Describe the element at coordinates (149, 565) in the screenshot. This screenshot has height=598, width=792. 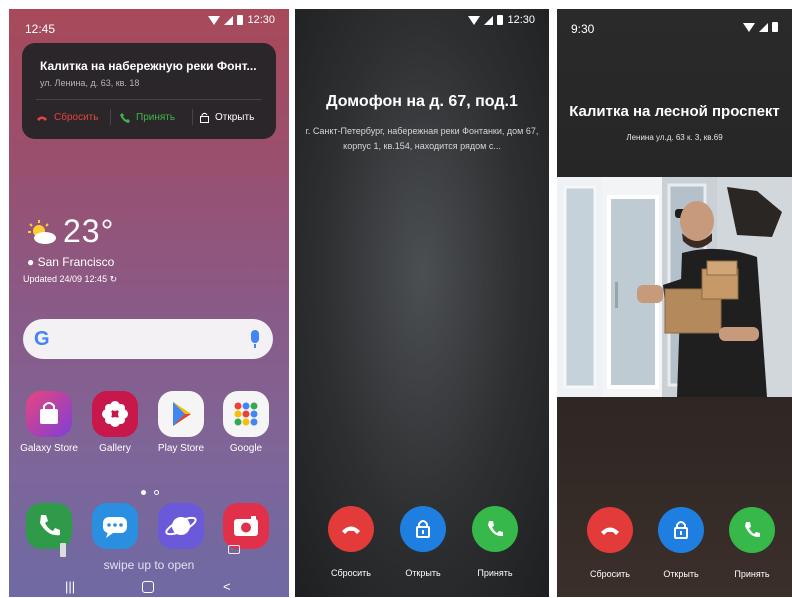
I see `swipe-hint: swipe up to open` at that location.